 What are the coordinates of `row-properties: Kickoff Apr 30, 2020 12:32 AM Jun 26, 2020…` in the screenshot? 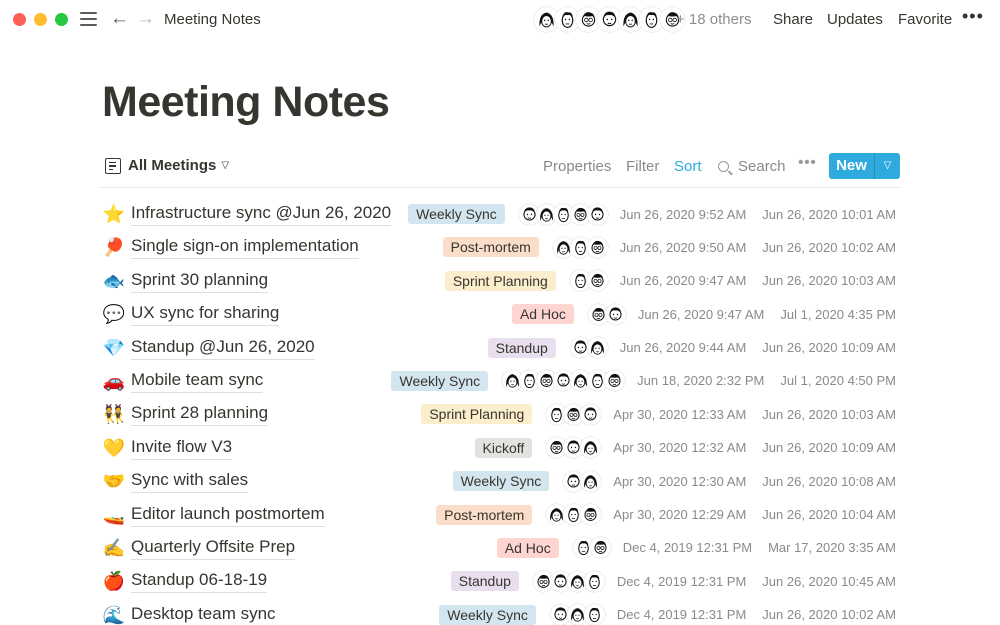 It's located at (685, 448).